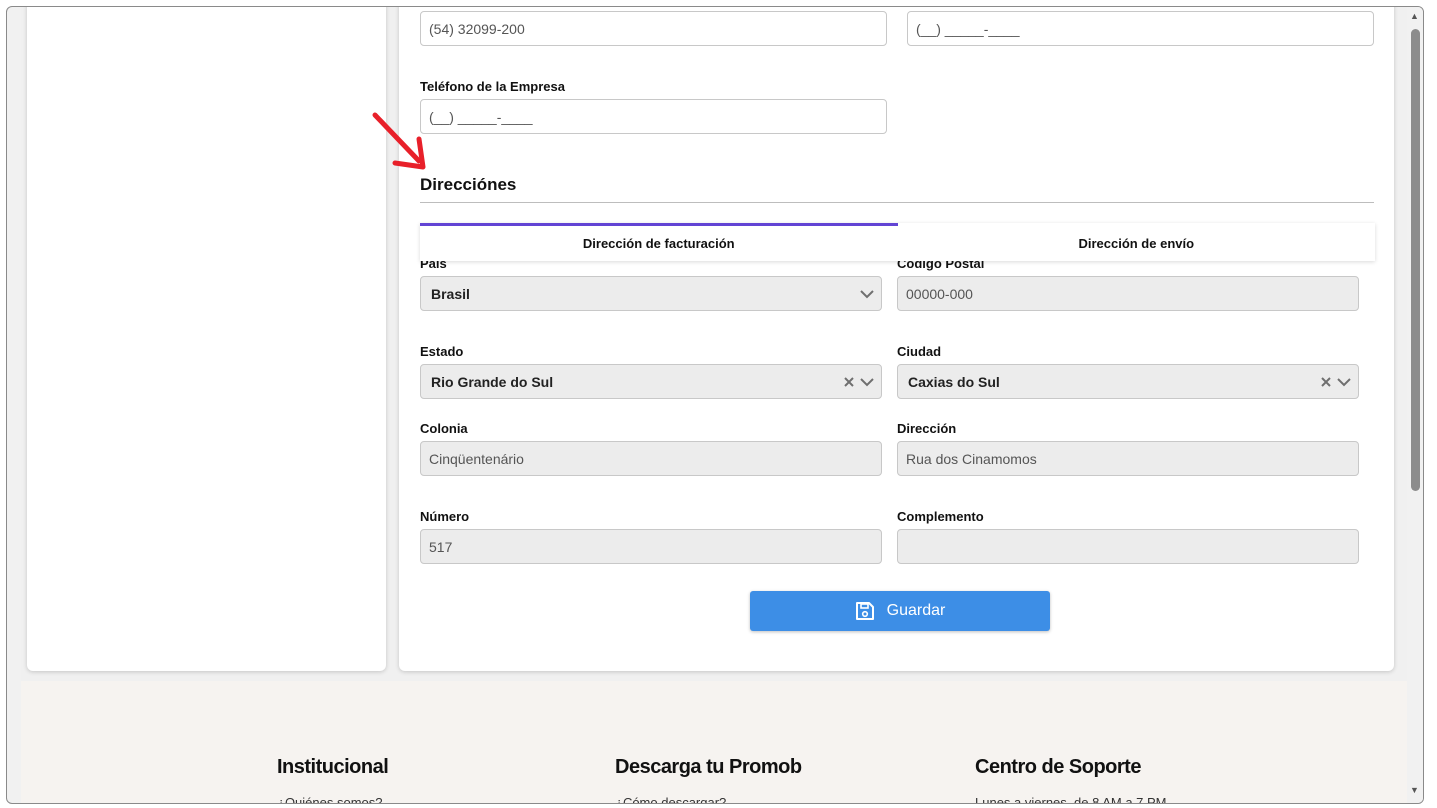 Image resolution: width=1437 pixels, height=808 pixels. I want to click on footer-institutional-title: Institucional, so click(333, 767).